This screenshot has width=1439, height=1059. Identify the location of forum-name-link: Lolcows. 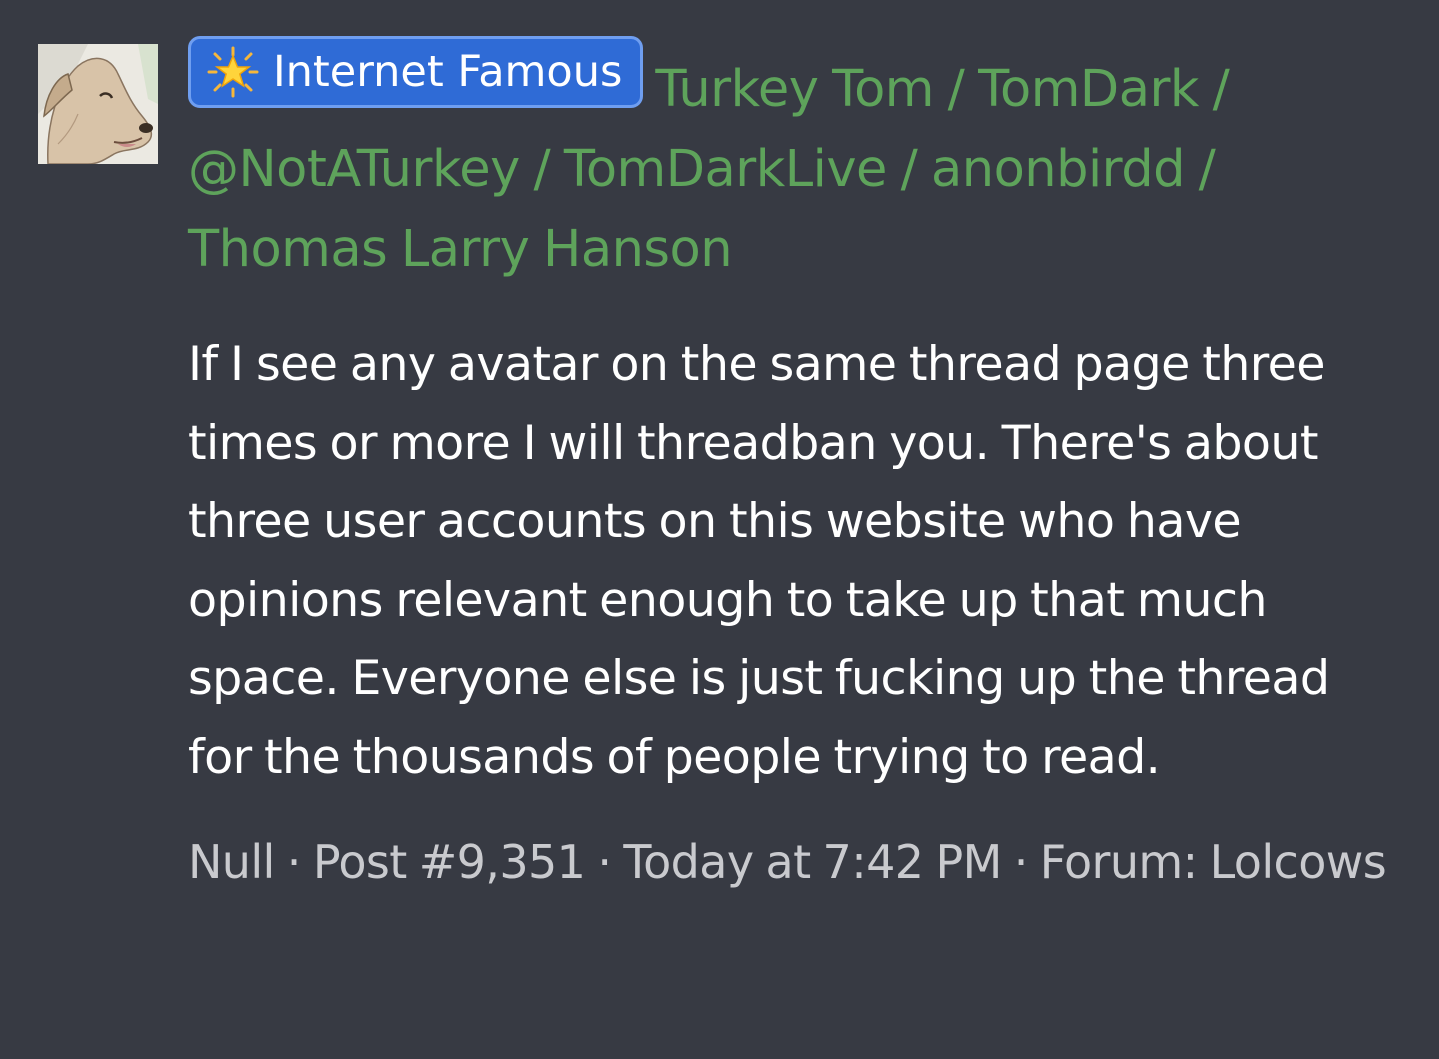
(1298, 862).